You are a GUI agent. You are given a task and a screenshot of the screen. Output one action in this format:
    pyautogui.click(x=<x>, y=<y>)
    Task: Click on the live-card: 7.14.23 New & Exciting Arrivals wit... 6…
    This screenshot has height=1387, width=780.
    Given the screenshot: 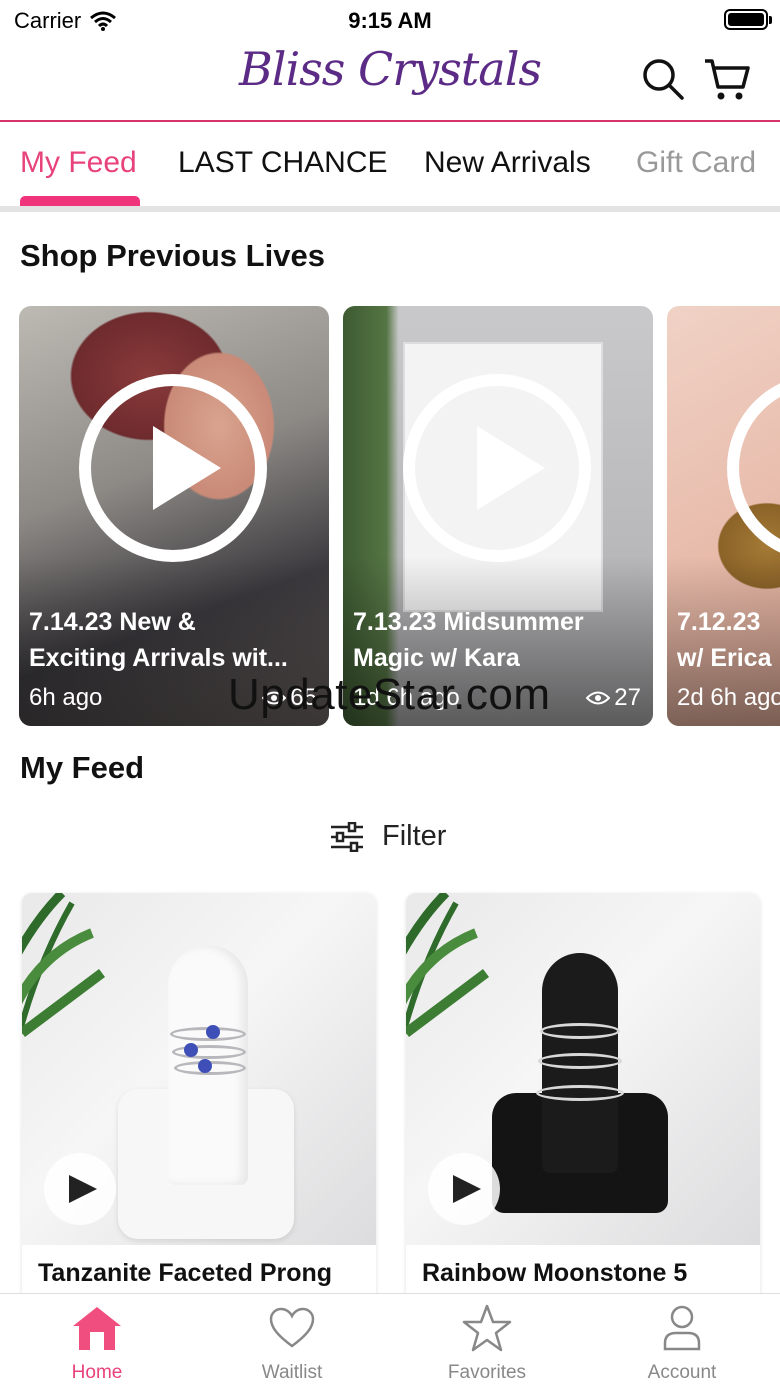 What is the action you would take?
    pyautogui.click(x=174, y=516)
    